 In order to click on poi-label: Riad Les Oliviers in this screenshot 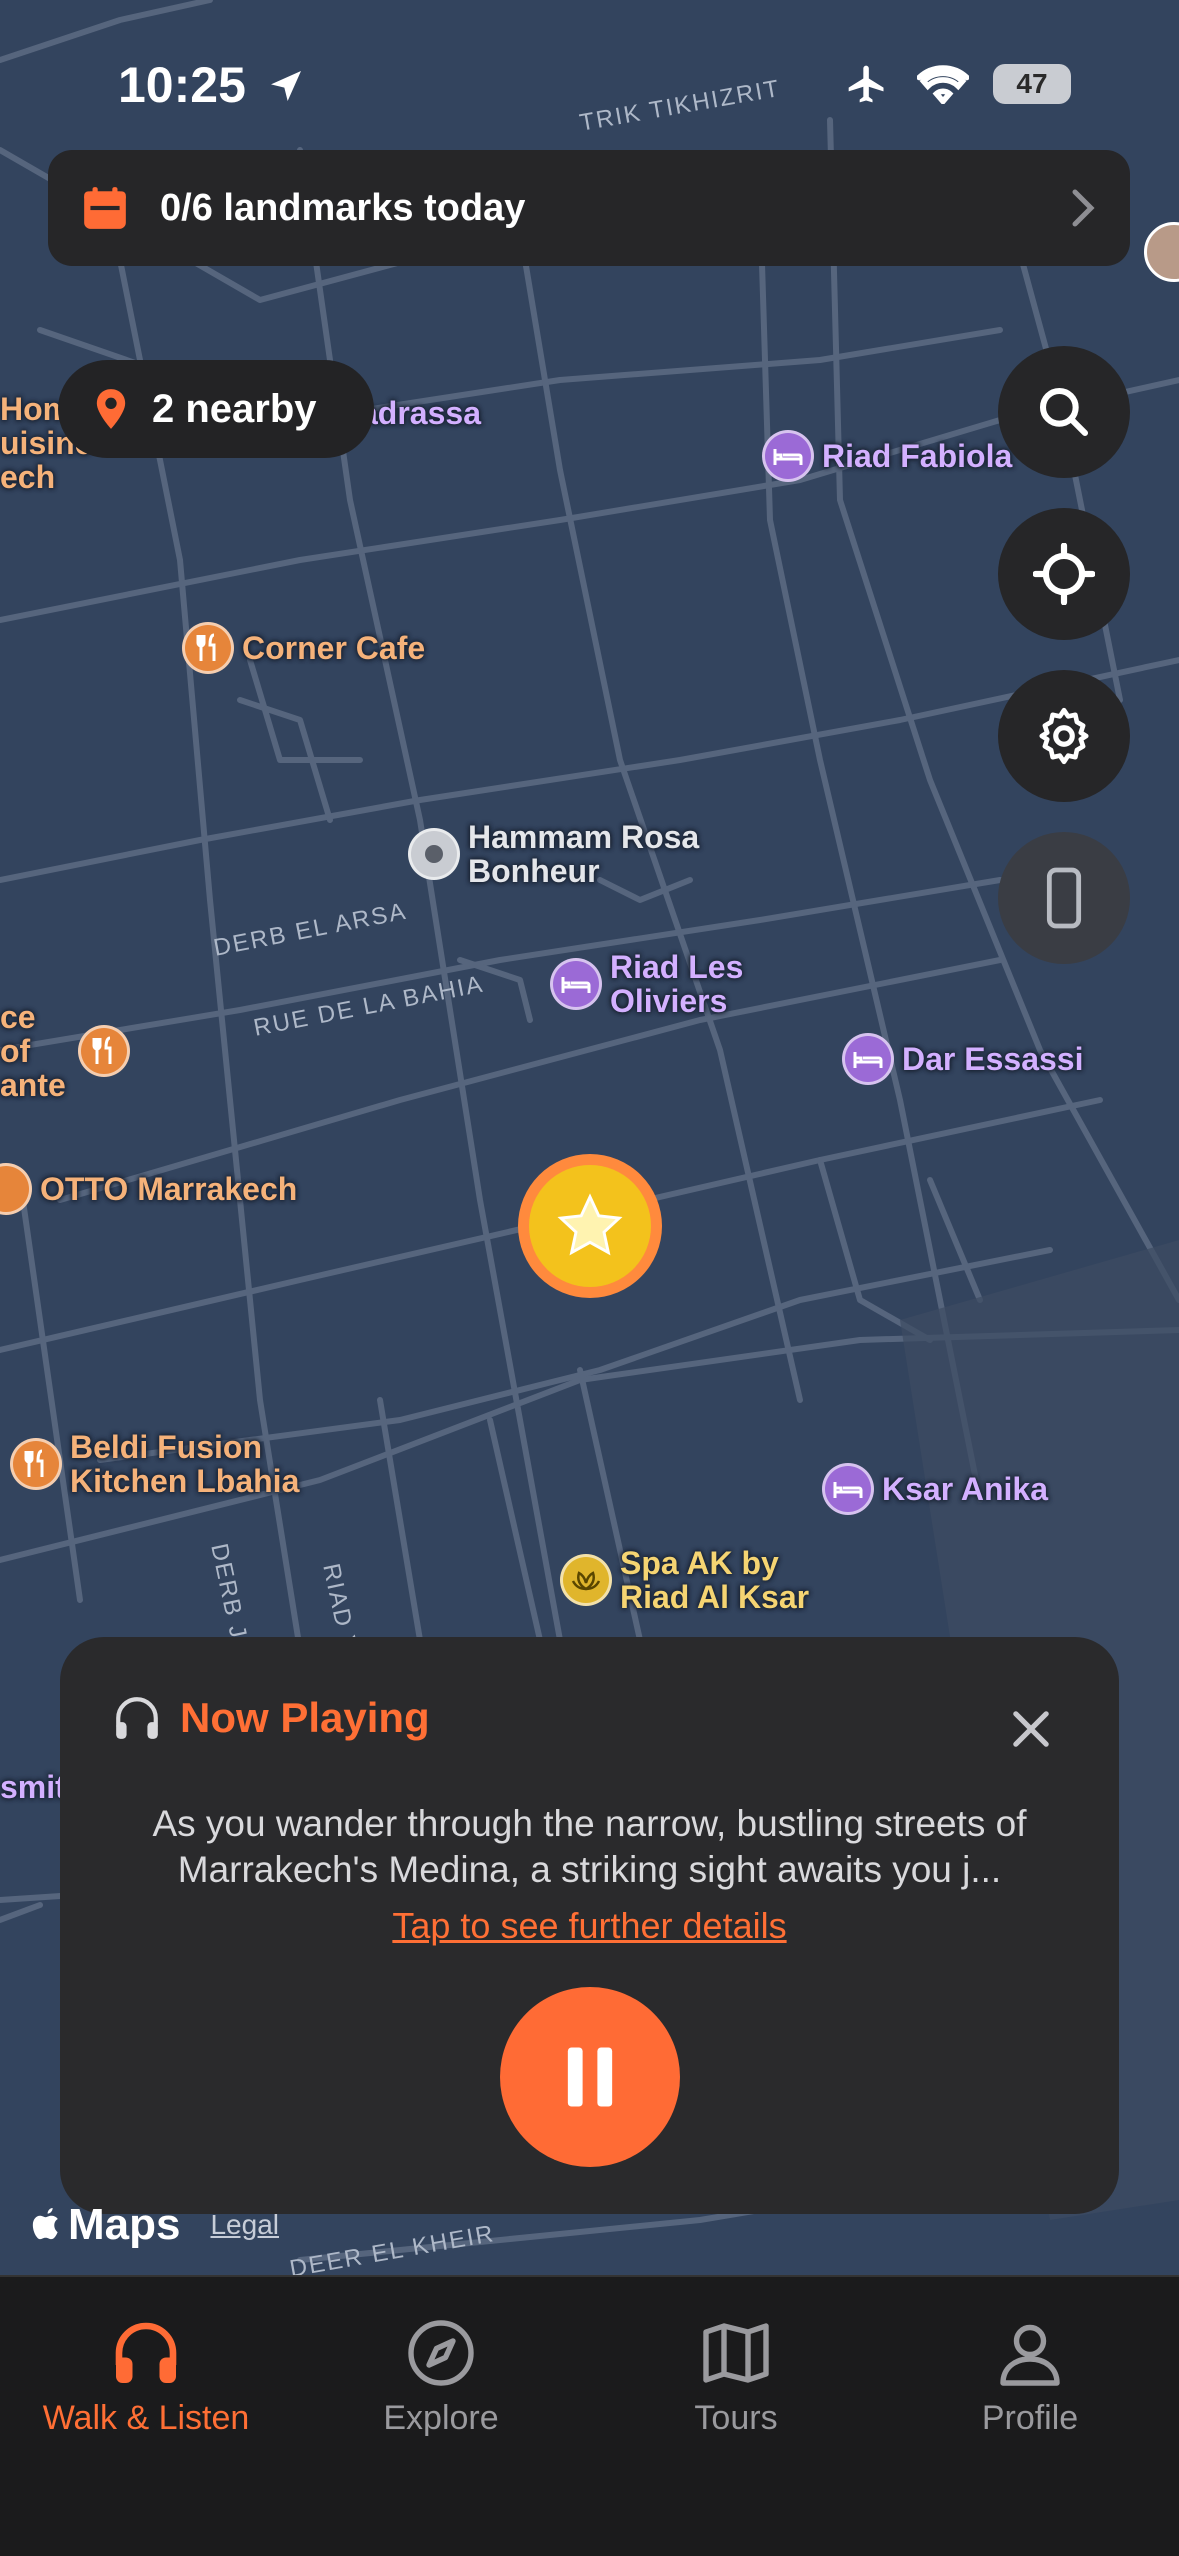, I will do `click(677, 984)`.